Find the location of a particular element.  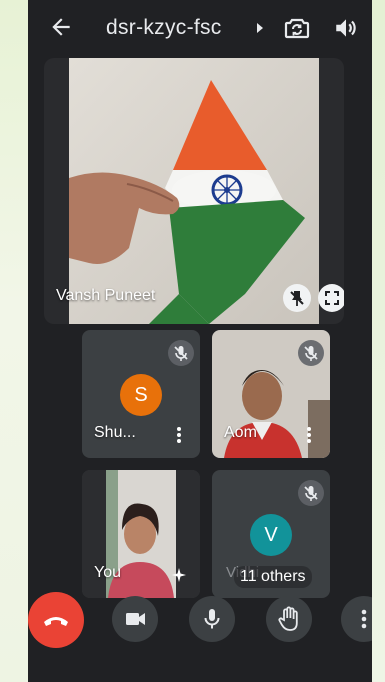

call-top-bar: dsr-kzyc-fsc is located at coordinates (200, 28).